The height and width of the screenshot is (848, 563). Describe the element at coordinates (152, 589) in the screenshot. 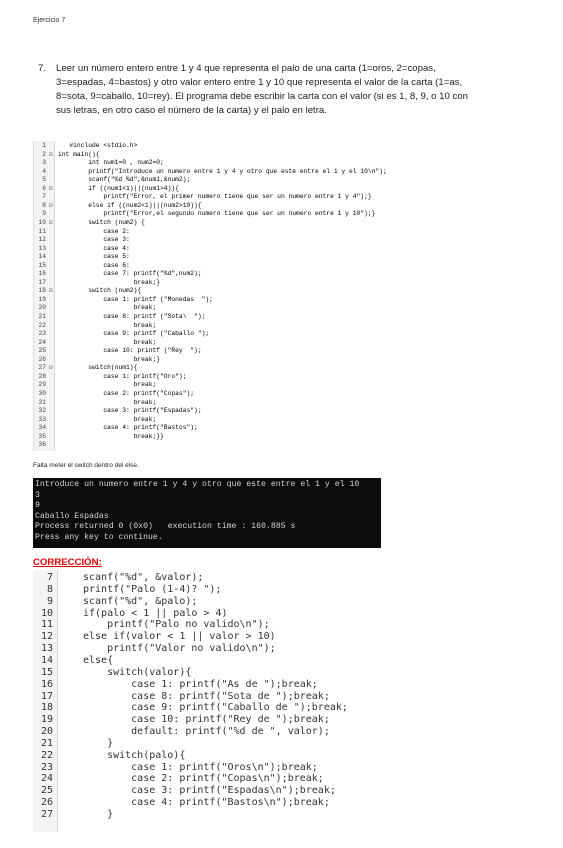

I see `code-text: printf("Palo (1-4)? ");` at that location.